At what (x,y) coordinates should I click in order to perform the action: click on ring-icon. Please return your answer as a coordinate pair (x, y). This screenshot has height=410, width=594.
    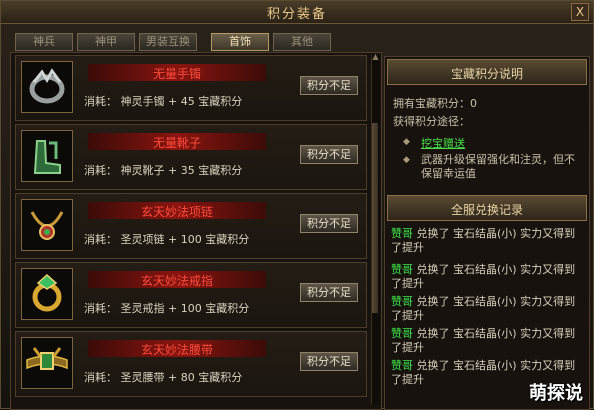
    Looking at the image, I should click on (47, 294).